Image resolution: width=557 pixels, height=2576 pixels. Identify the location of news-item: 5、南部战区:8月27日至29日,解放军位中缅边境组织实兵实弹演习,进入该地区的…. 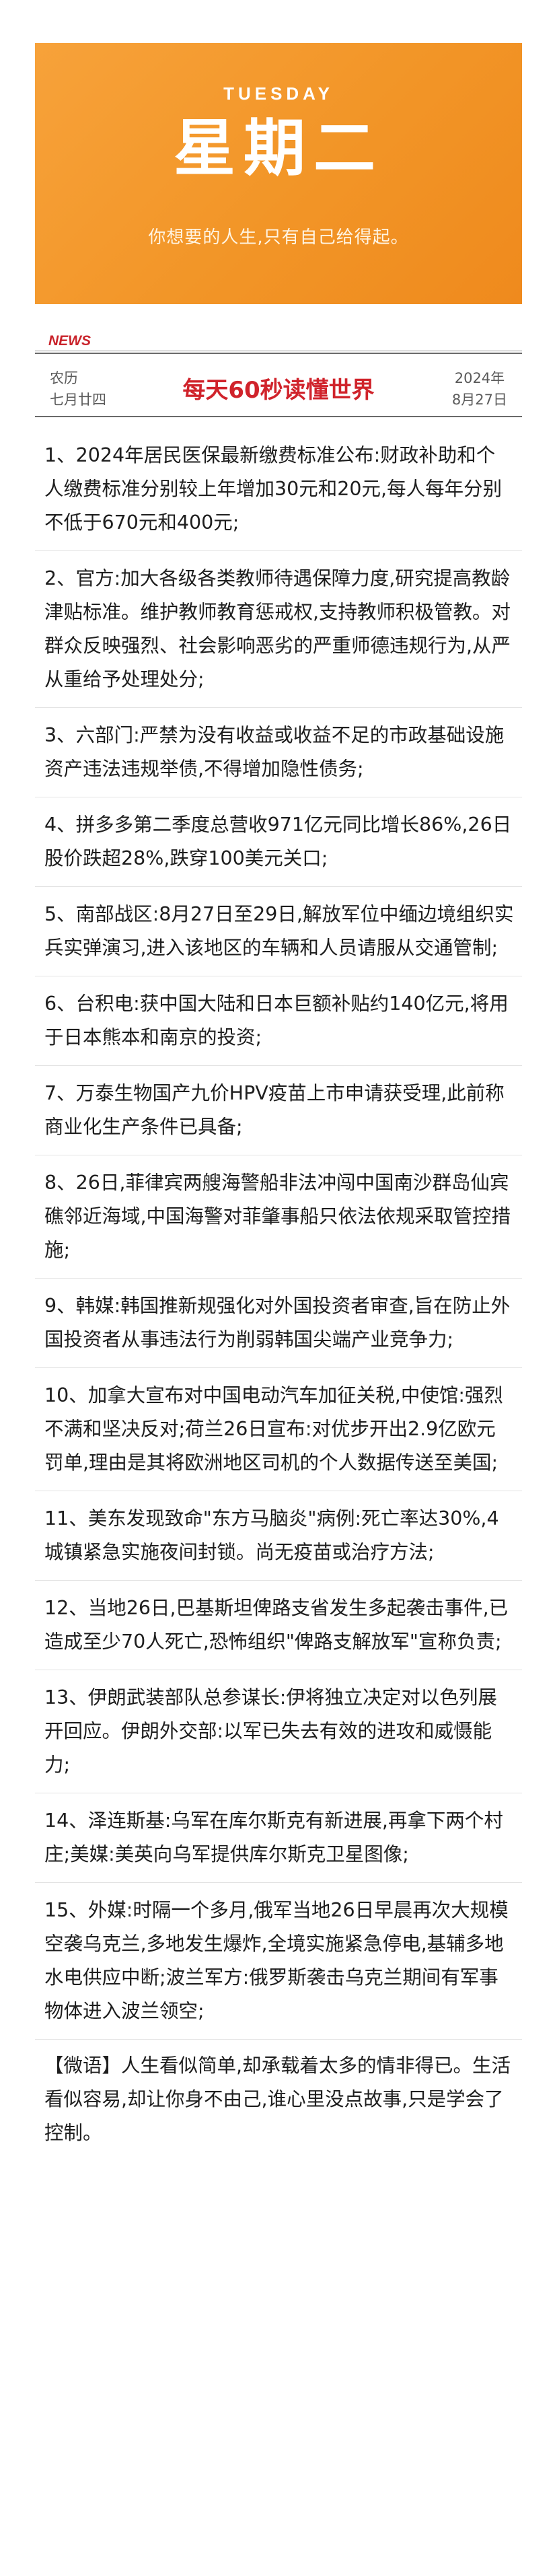
(279, 931).